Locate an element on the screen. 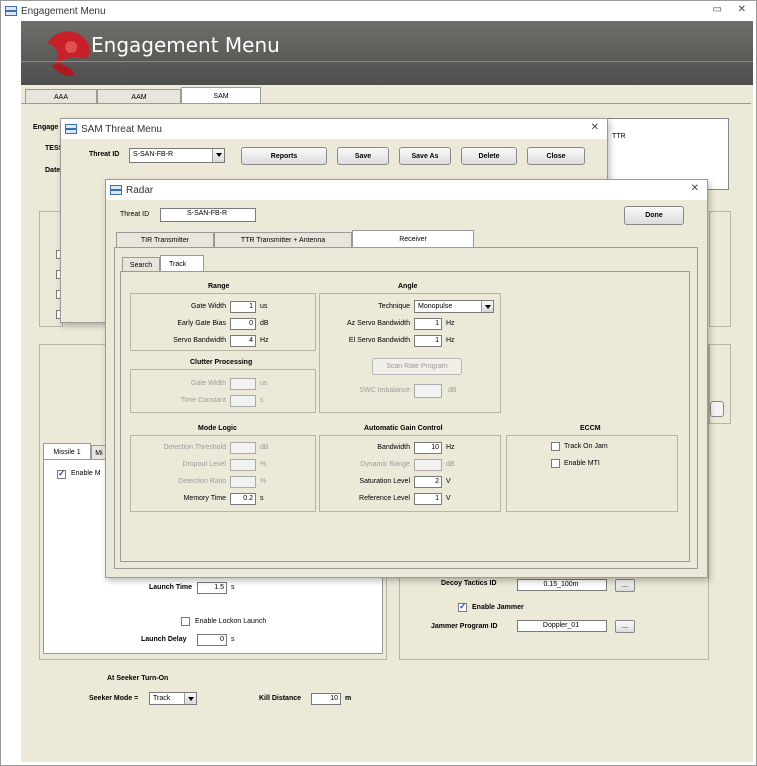 The height and width of the screenshot is (766, 757). tab-tir-transmitter: TIR Transmitter is located at coordinates (165, 239).